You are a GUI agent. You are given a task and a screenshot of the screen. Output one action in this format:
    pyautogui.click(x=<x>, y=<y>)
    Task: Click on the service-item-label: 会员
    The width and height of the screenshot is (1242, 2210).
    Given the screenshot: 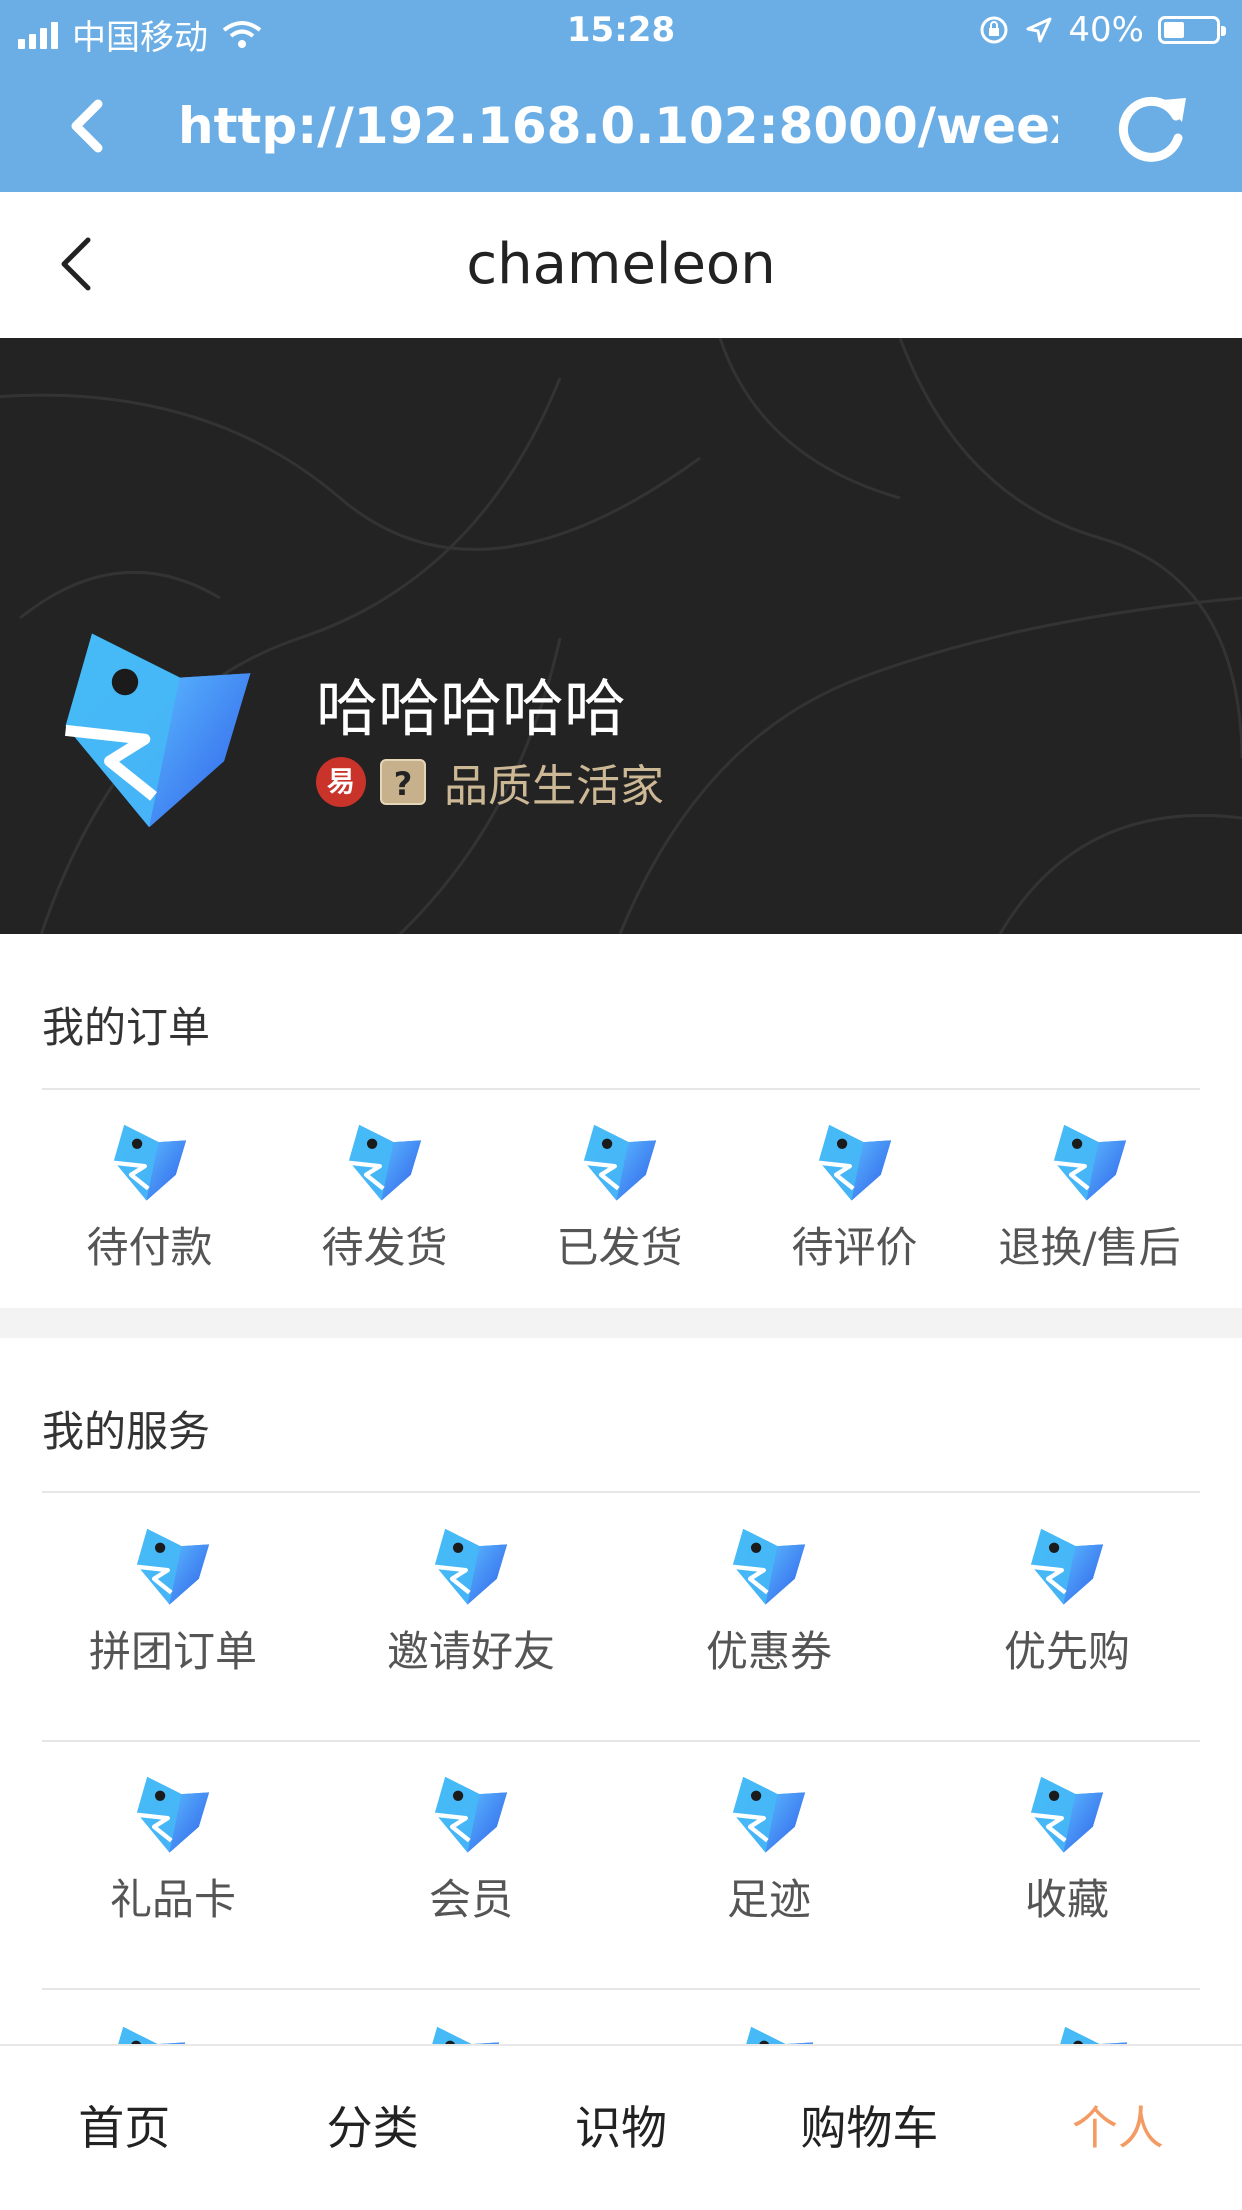 What is the action you would take?
    pyautogui.click(x=470, y=1899)
    